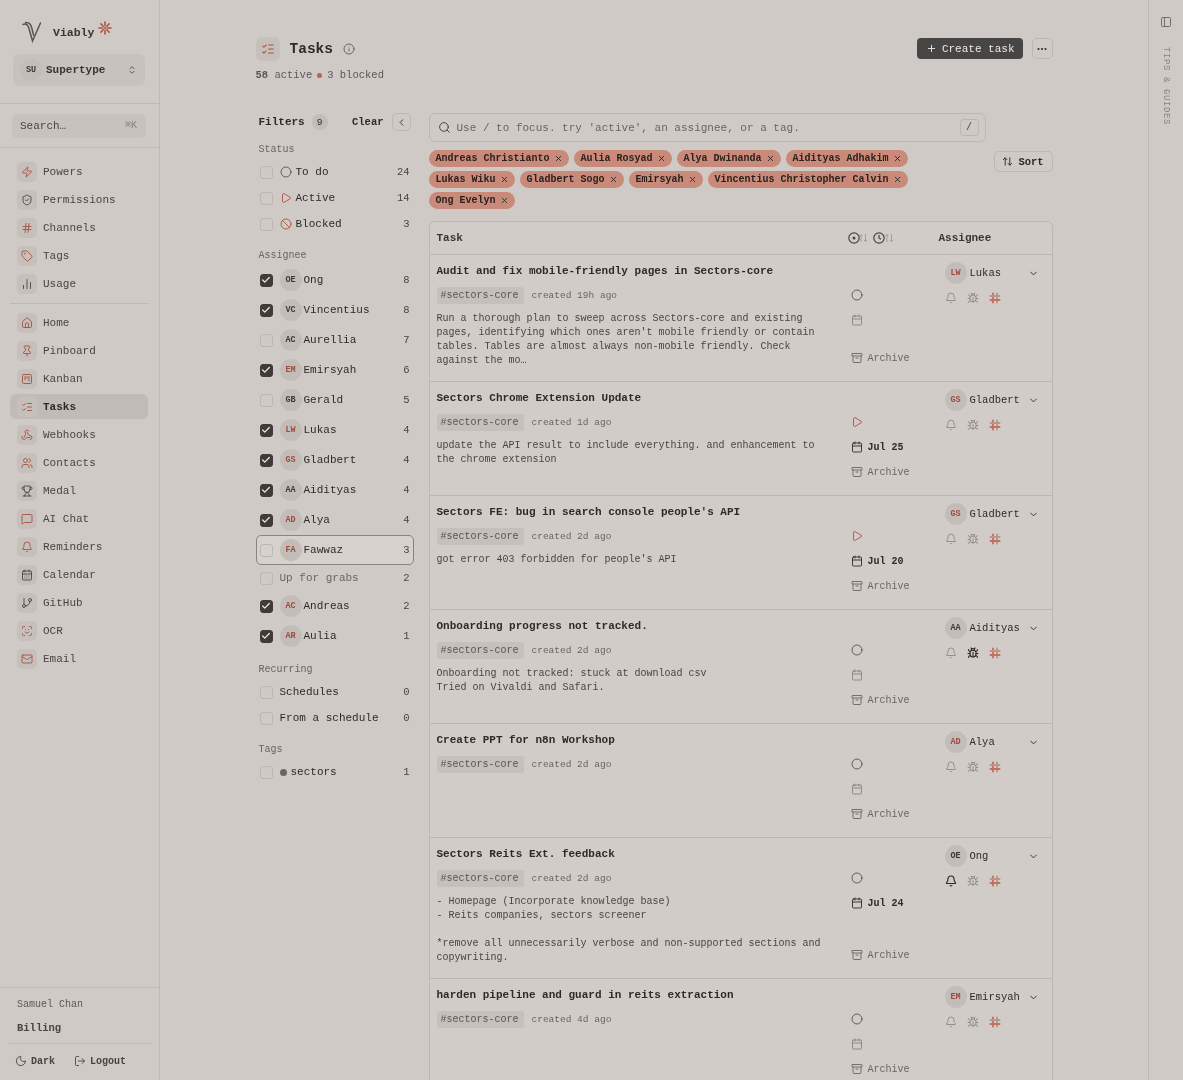  I want to click on filter-option: AD Alya 4, so click(334, 520).